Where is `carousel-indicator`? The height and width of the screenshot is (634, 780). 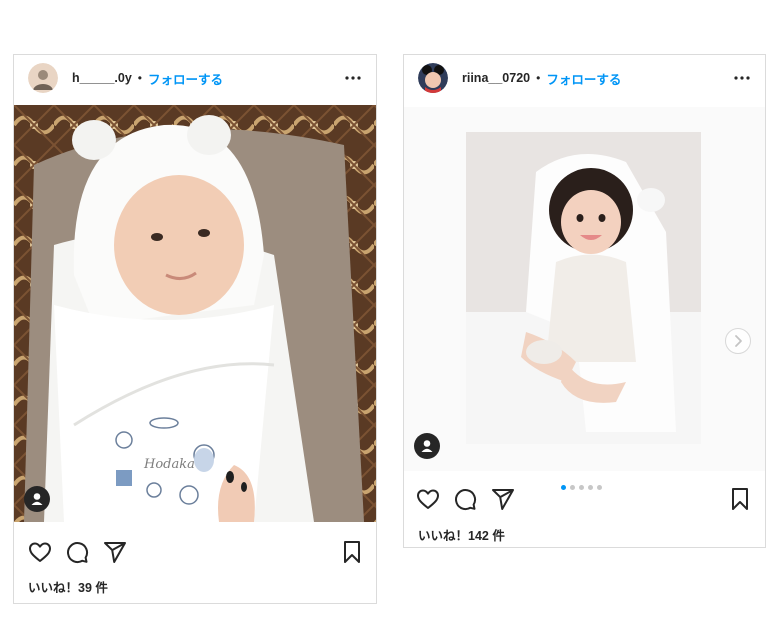
carousel-indicator is located at coordinates (581, 487).